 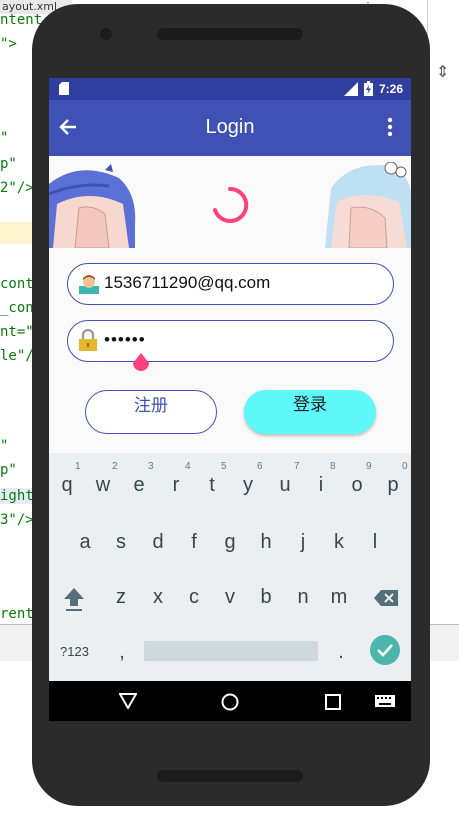 I want to click on ide-side-panel: ⇕, so click(x=443, y=305).